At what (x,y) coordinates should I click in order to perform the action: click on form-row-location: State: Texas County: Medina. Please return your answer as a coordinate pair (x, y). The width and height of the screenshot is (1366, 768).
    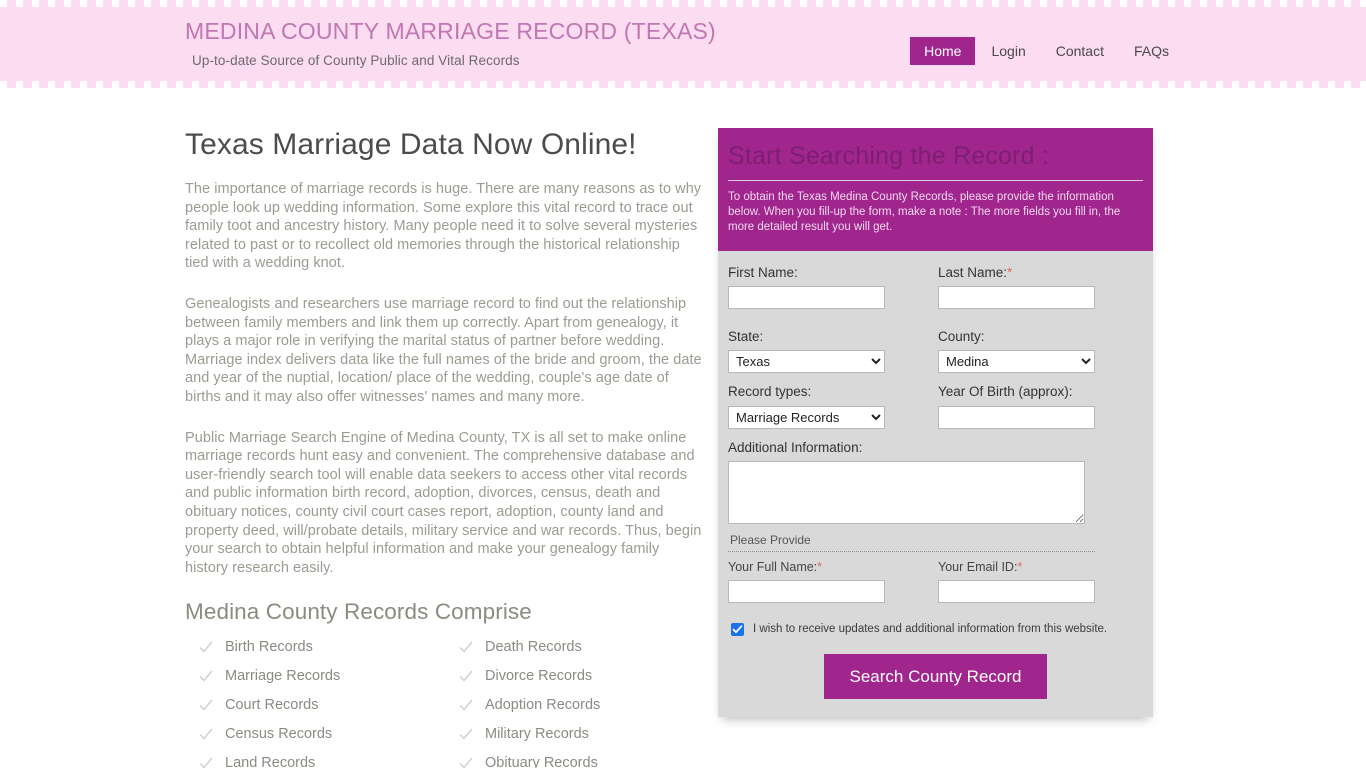
    Looking at the image, I should click on (935, 351).